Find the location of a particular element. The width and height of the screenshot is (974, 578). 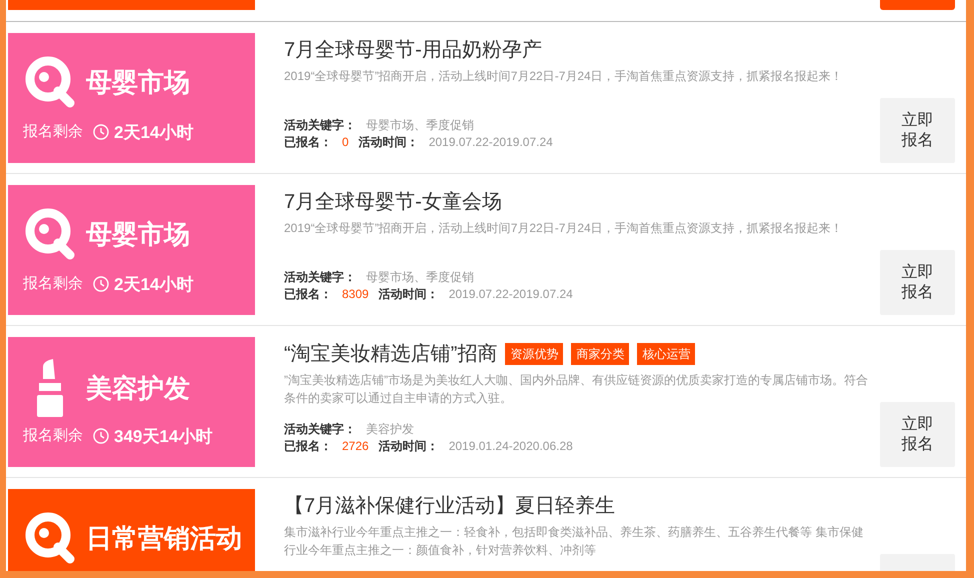

tag: 资源优势 is located at coordinates (534, 354).